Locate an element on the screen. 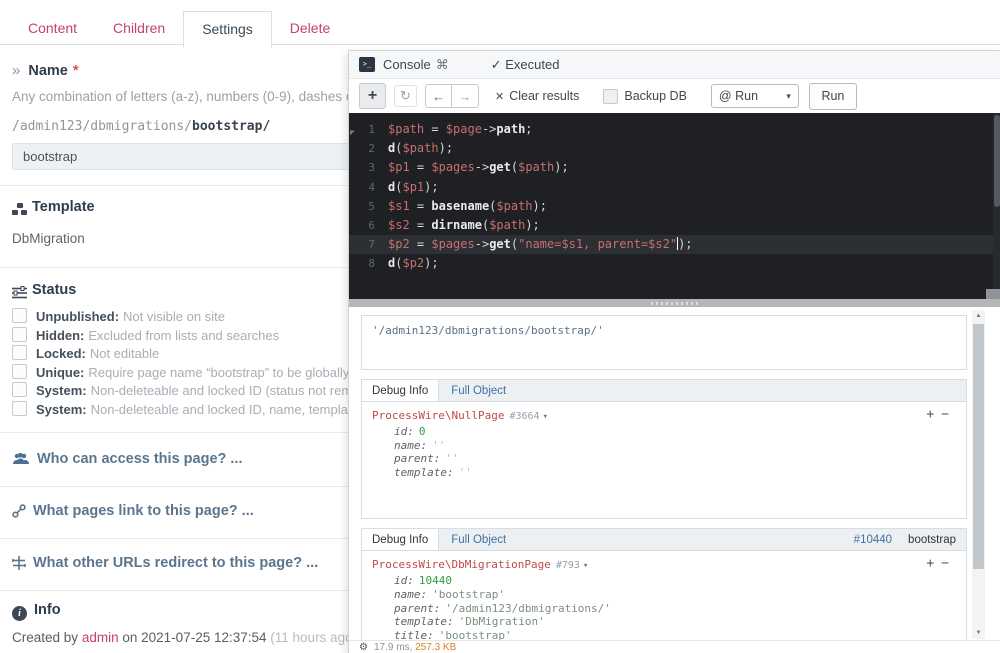 The height and width of the screenshot is (653, 1000). results-scrollbar: ▲ ▼ is located at coordinates (978, 474).